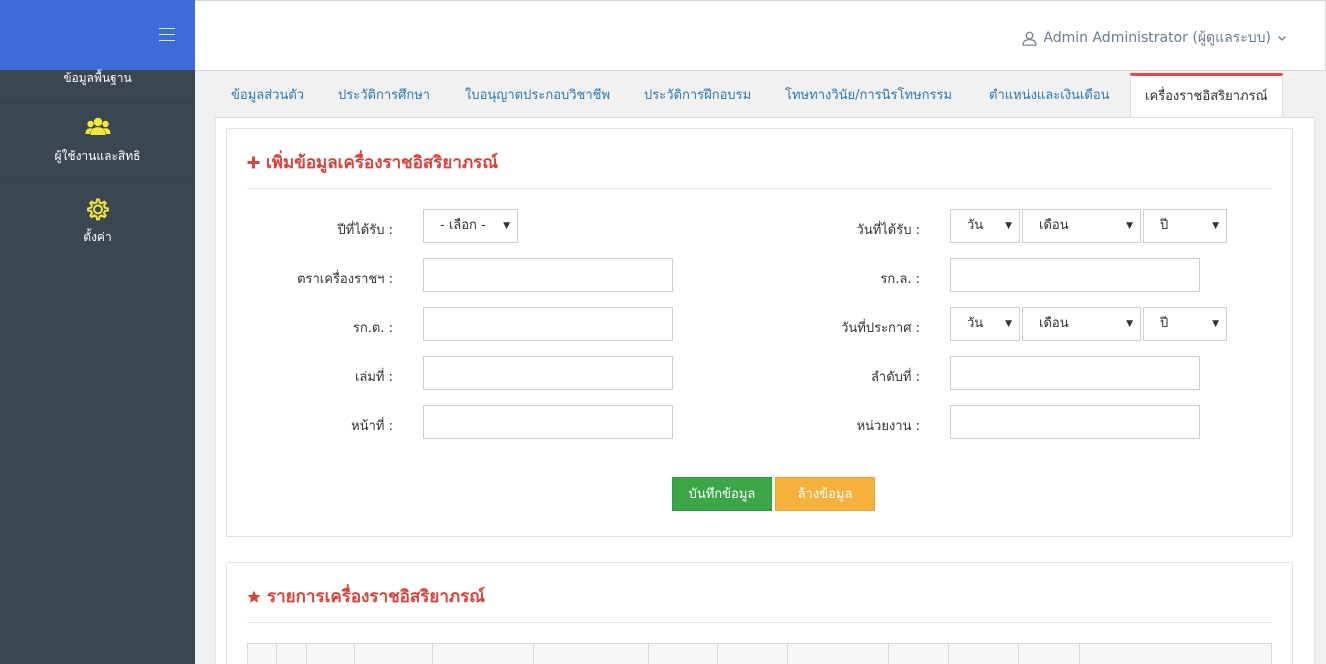 The width and height of the screenshot is (1326, 664). What do you see at coordinates (868, 95) in the screenshot?
I see `tab-discipline: โทษทางวินัย/การนิรโทษกรรม` at bounding box center [868, 95].